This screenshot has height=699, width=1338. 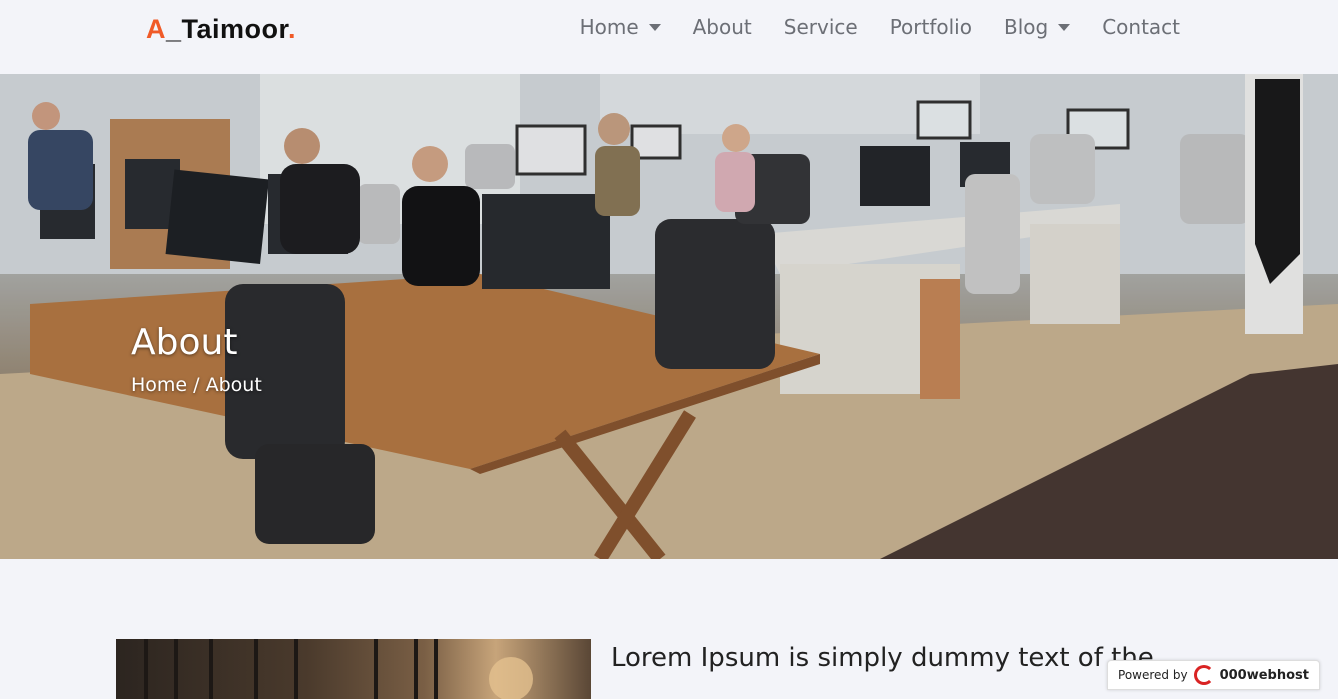 I want to click on nav-service-label: Service, so click(x=820, y=27).